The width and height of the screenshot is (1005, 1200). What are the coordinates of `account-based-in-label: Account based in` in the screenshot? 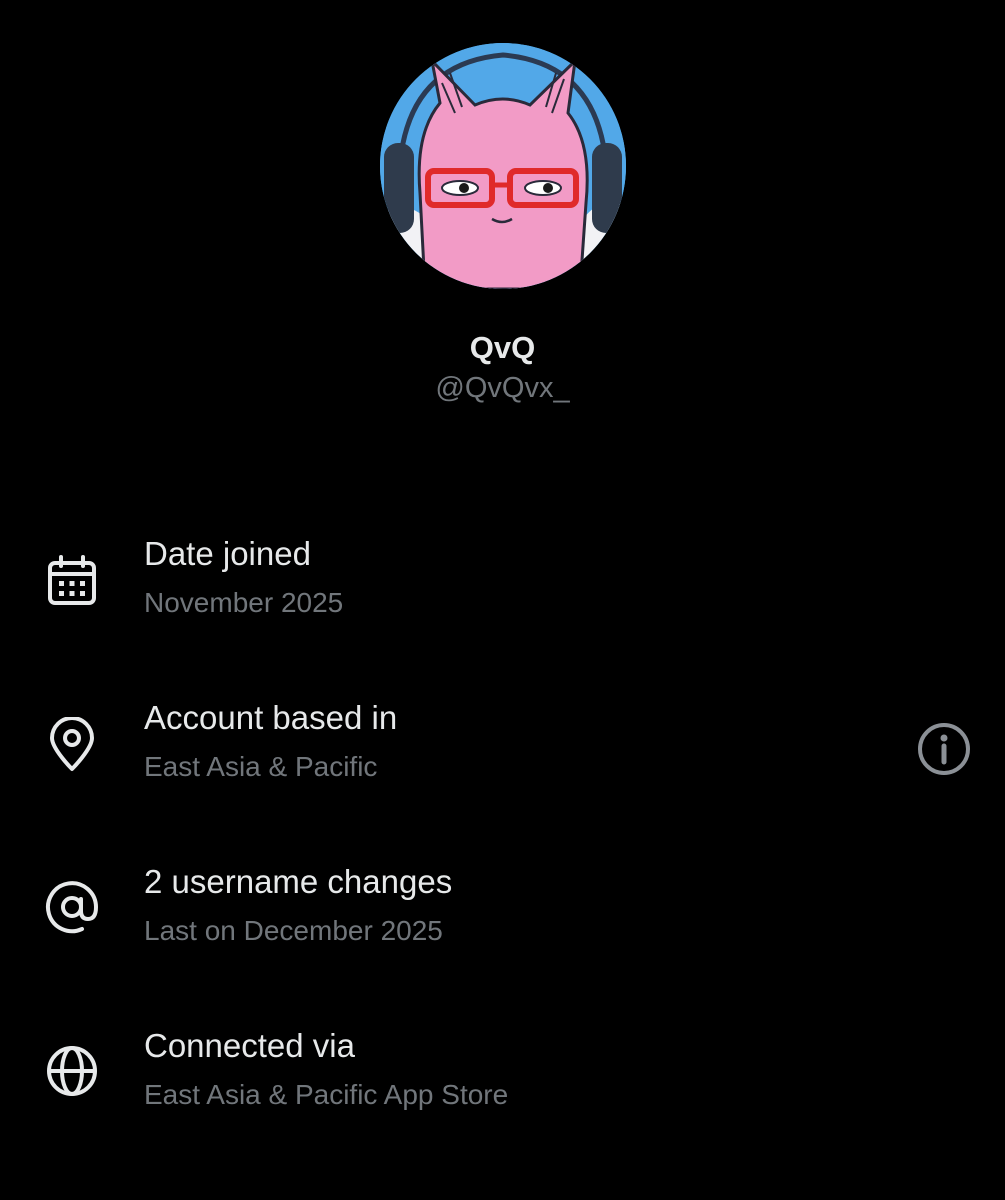 It's located at (271, 717).